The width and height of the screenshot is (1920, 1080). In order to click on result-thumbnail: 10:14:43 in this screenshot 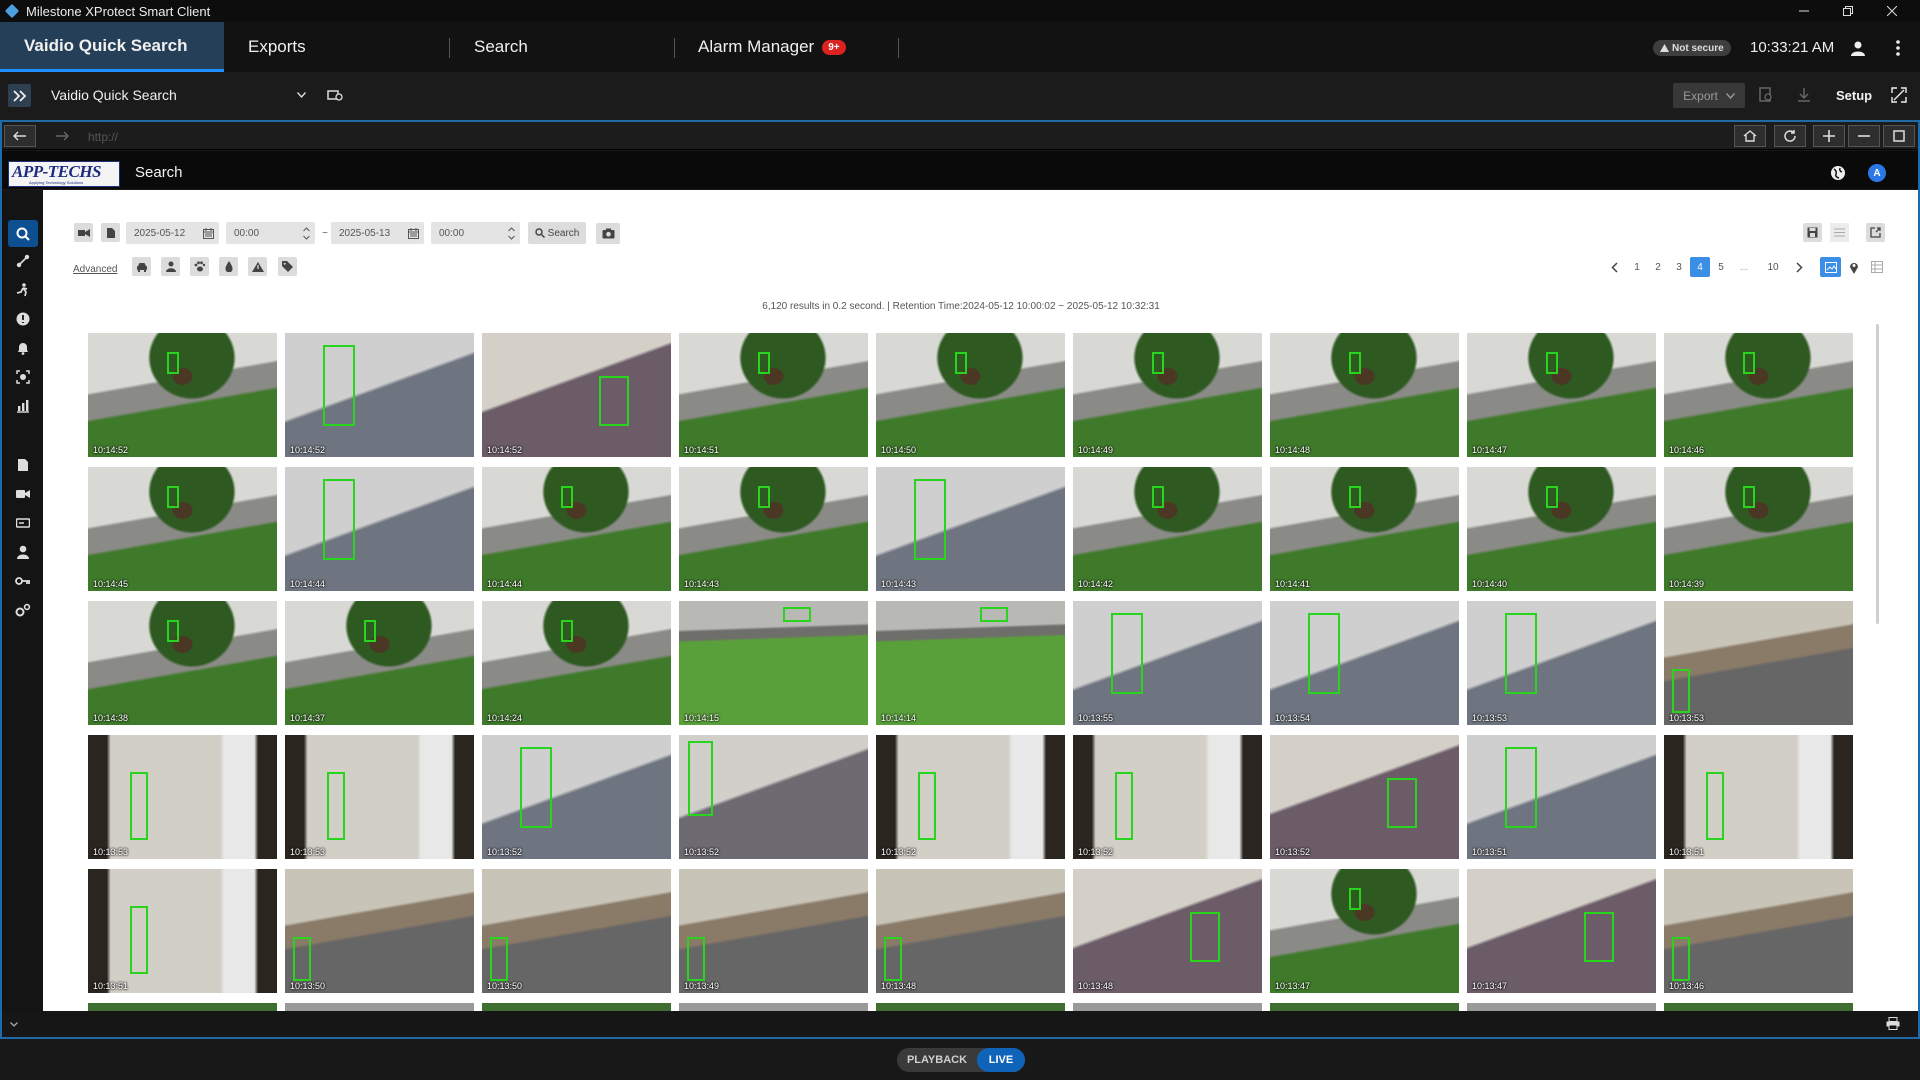, I will do `click(970, 529)`.